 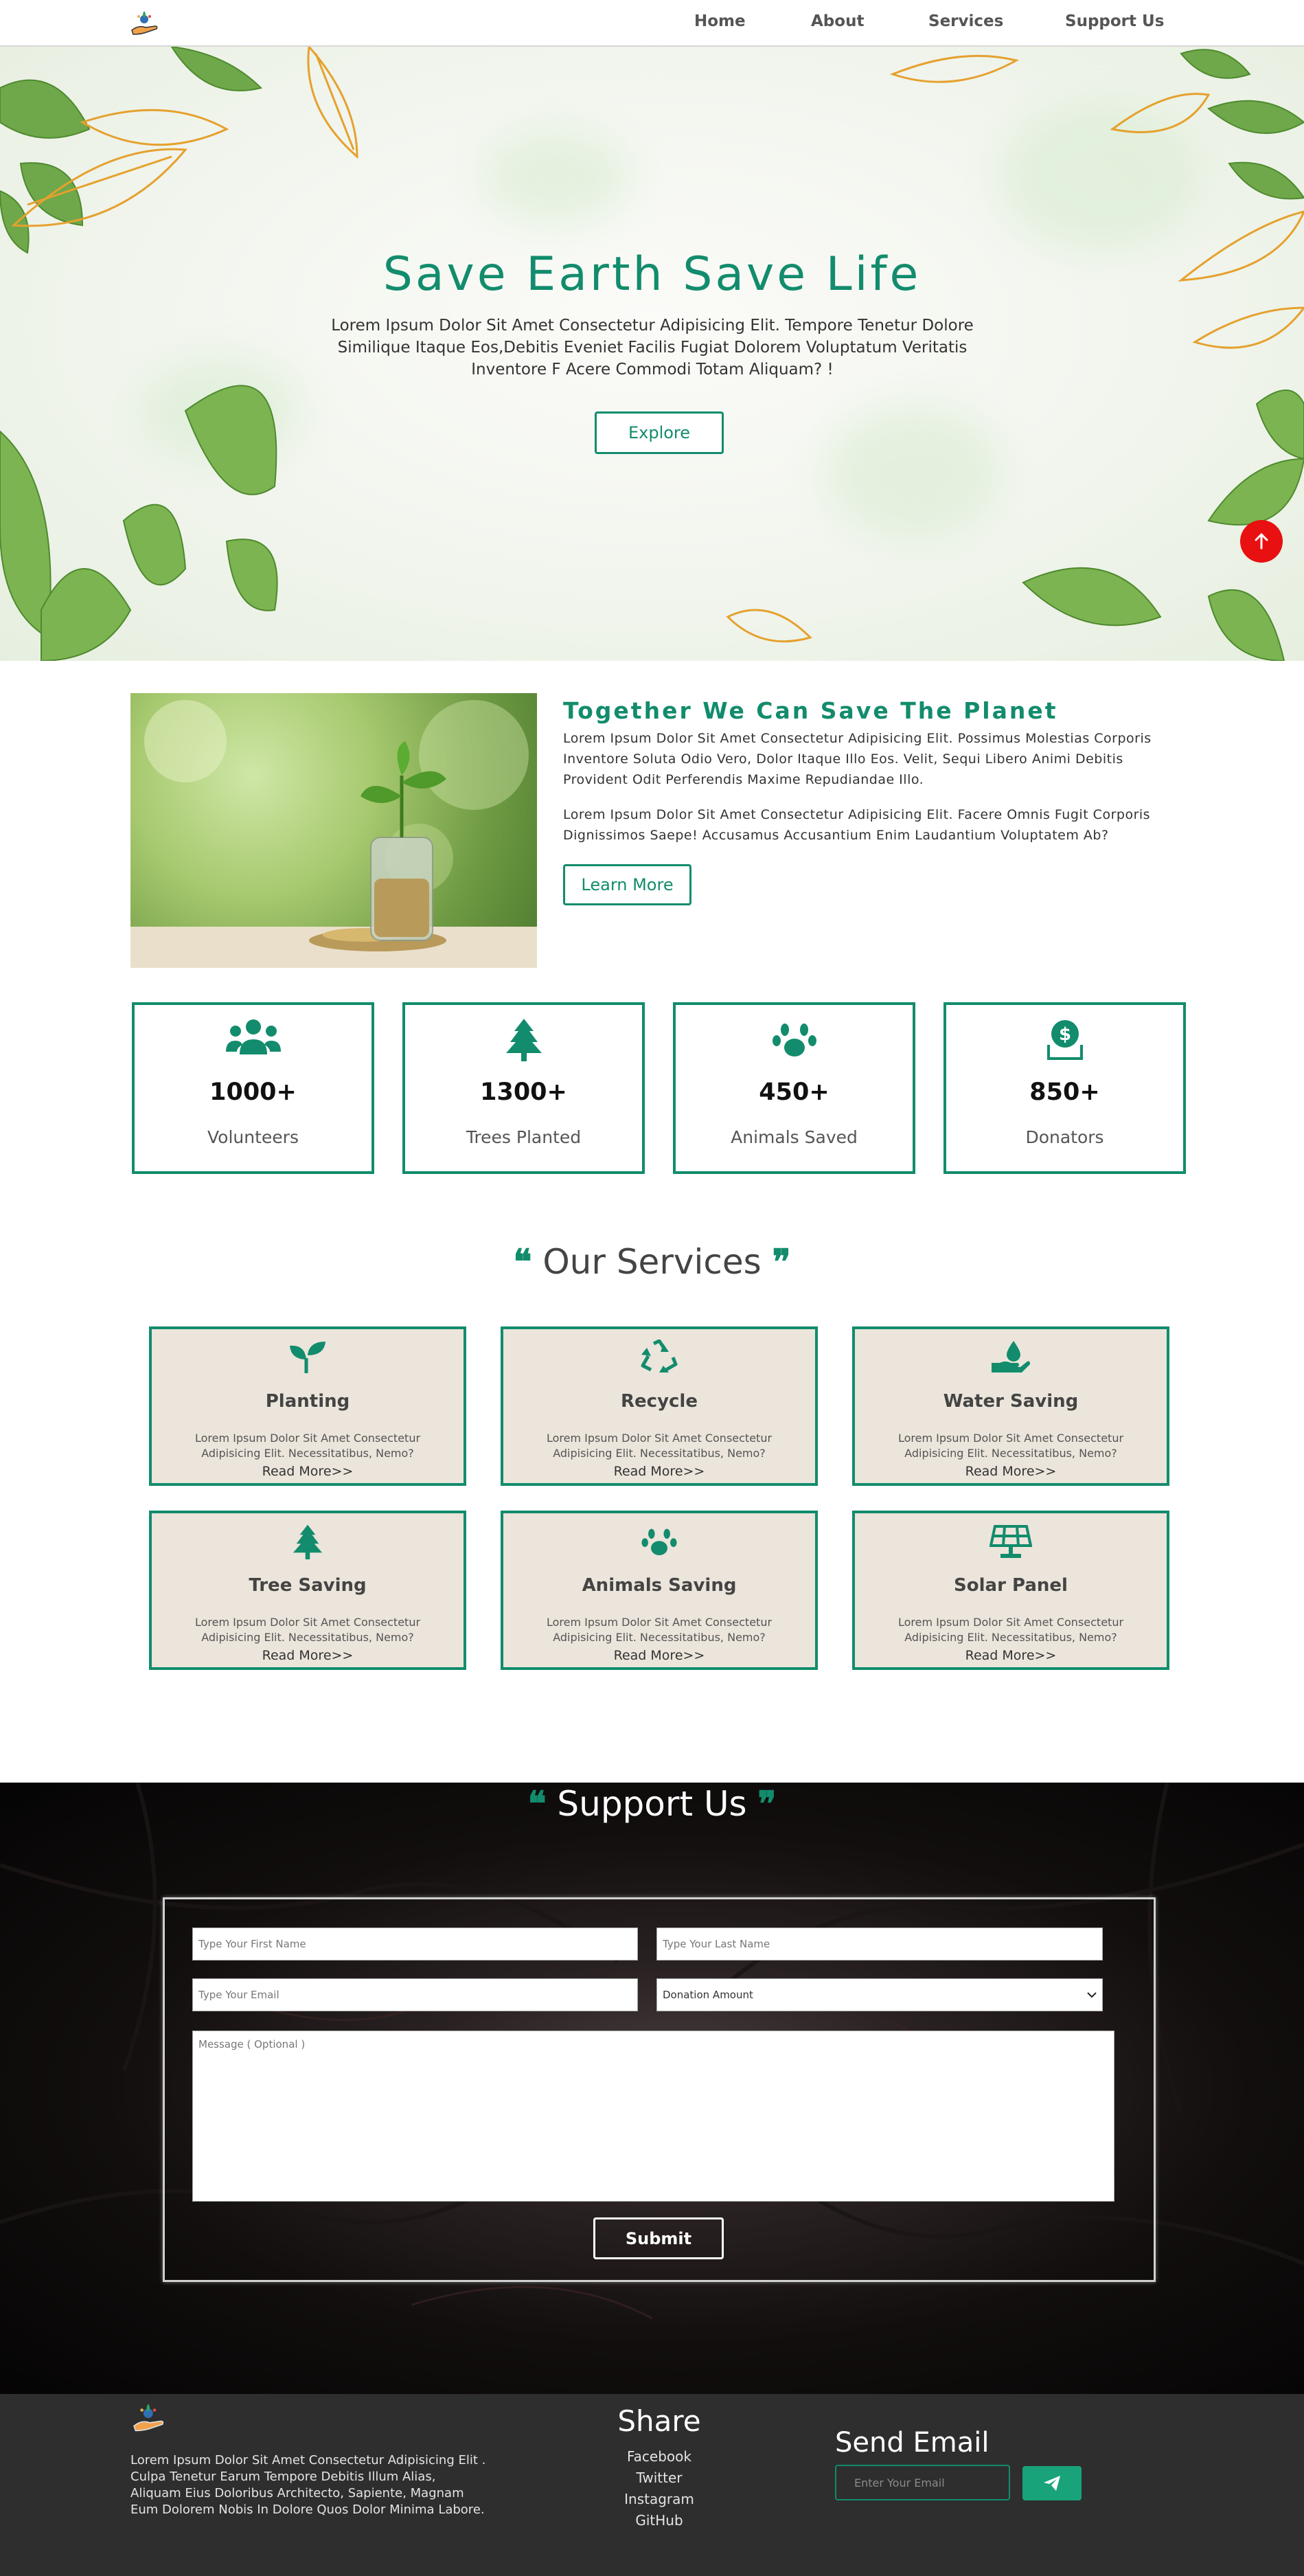 What do you see at coordinates (659, 2421) in the screenshot?
I see `share-title: Share` at bounding box center [659, 2421].